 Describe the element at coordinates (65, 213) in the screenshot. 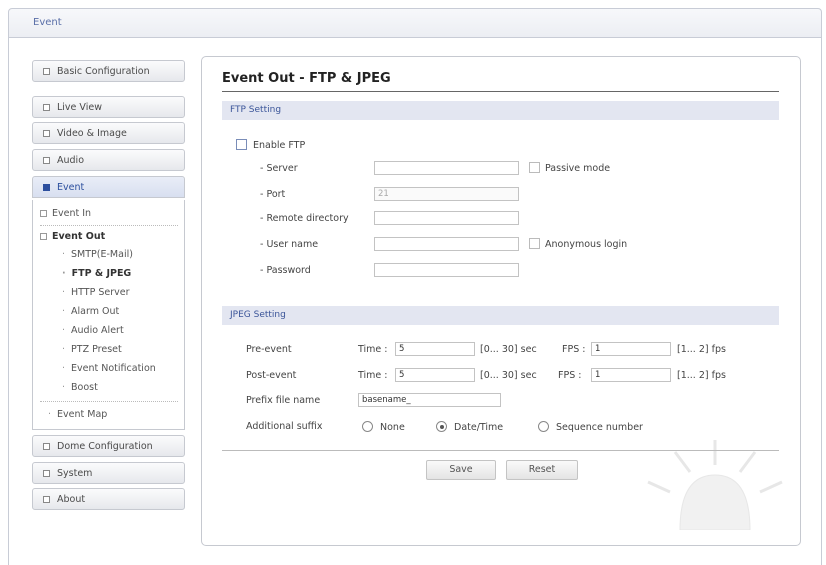

I see `sidebar-item-event-in: Event In` at that location.